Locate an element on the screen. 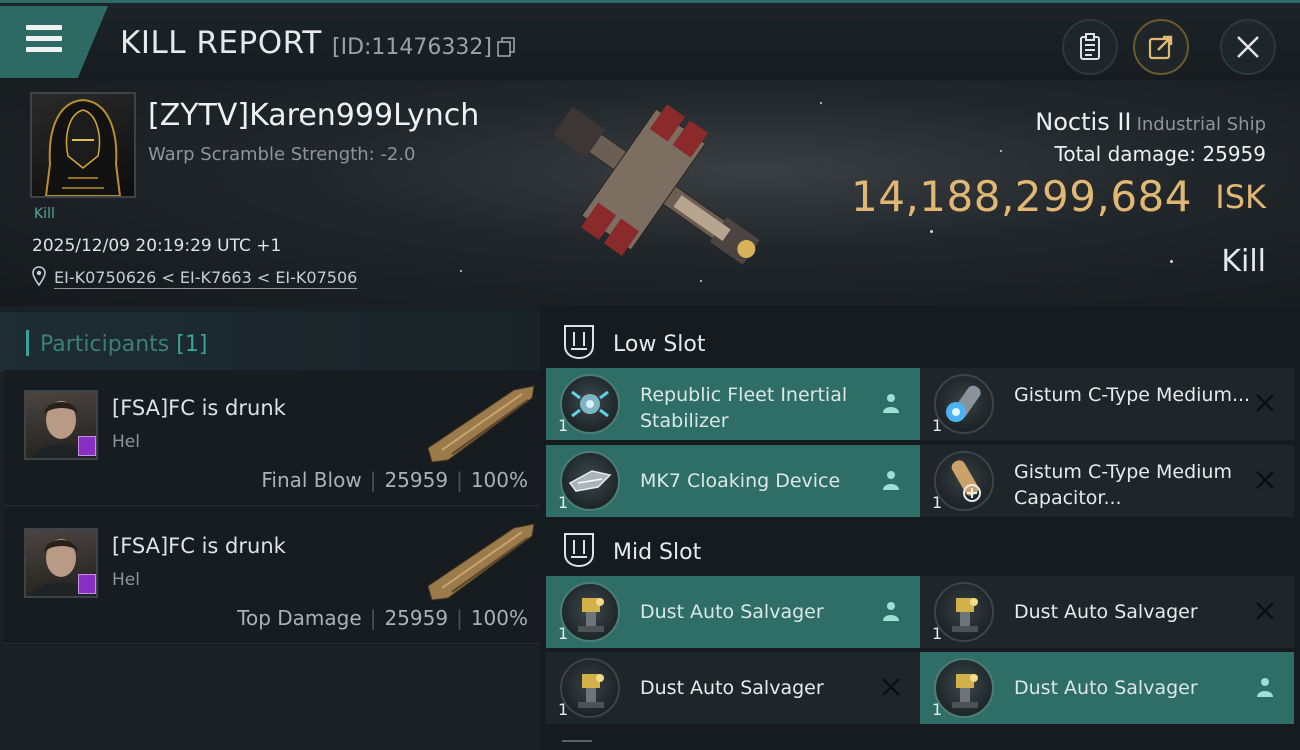 The height and width of the screenshot is (750, 1300). result-label: Kill is located at coordinates (1243, 261).